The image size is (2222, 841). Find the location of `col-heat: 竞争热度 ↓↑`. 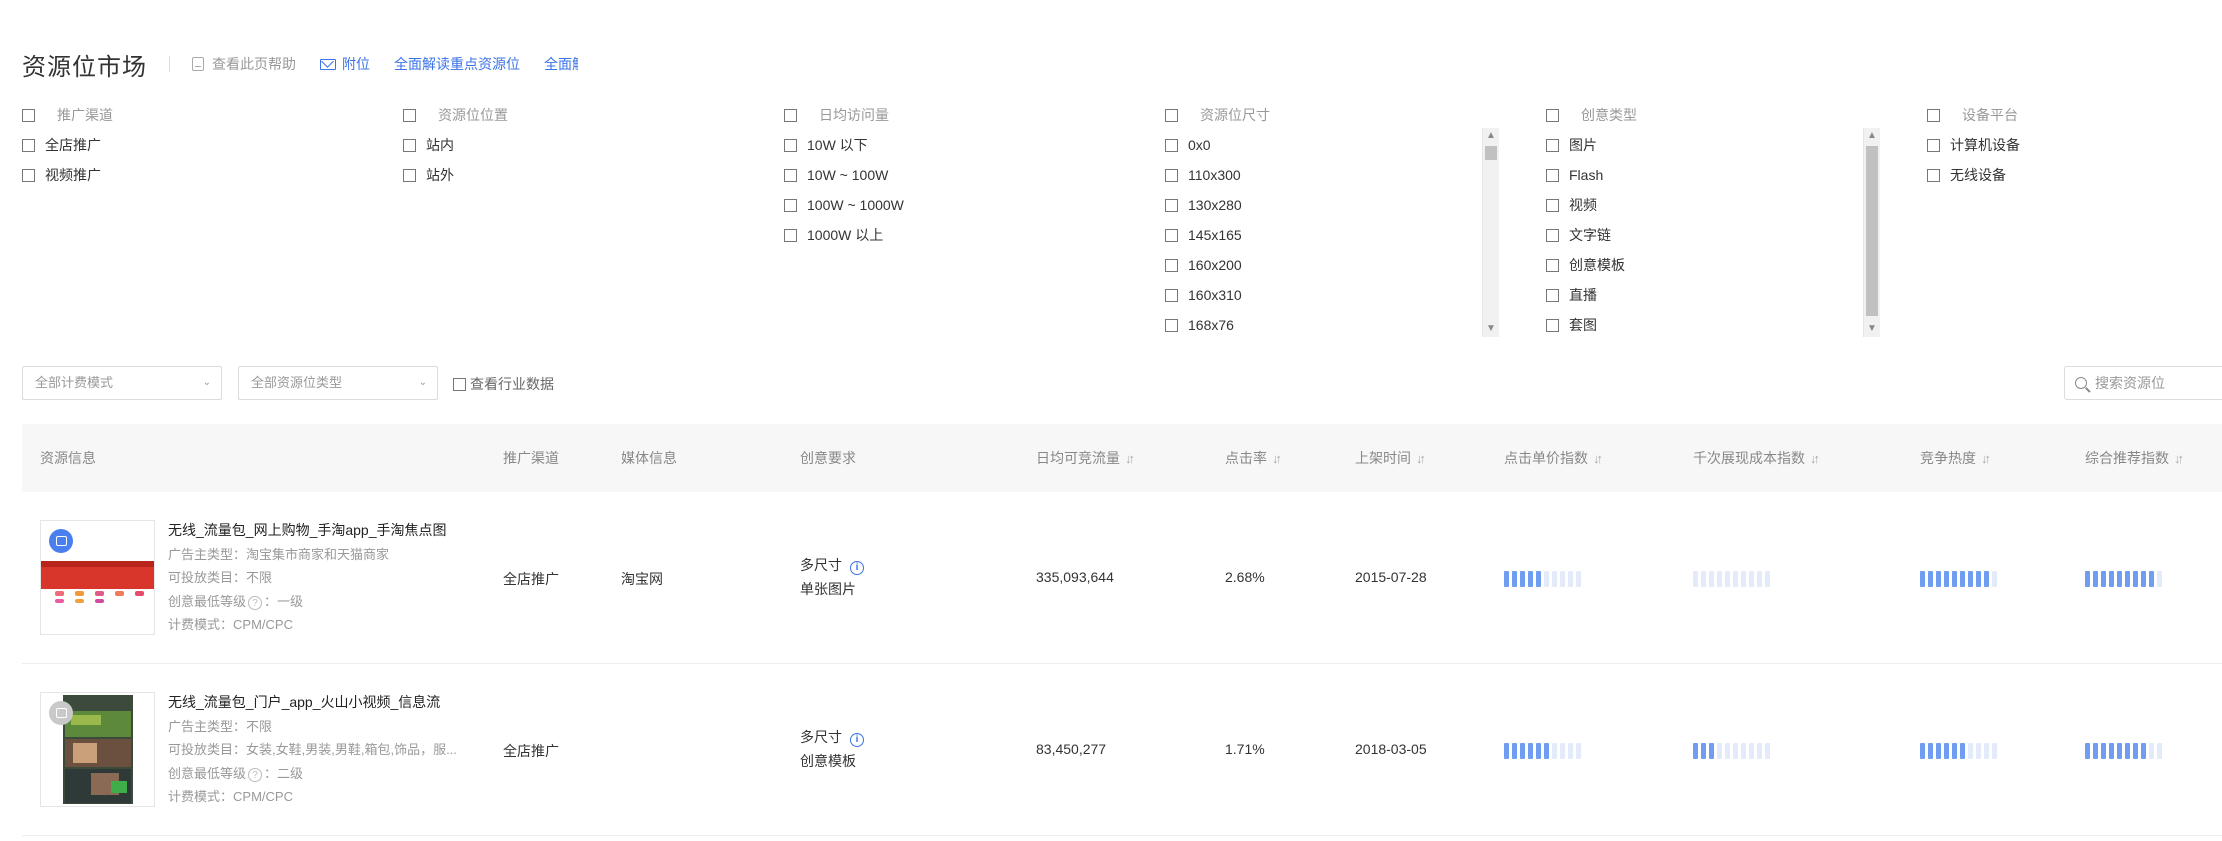

col-heat: 竞争热度 ↓↑ is located at coordinates (1955, 458).